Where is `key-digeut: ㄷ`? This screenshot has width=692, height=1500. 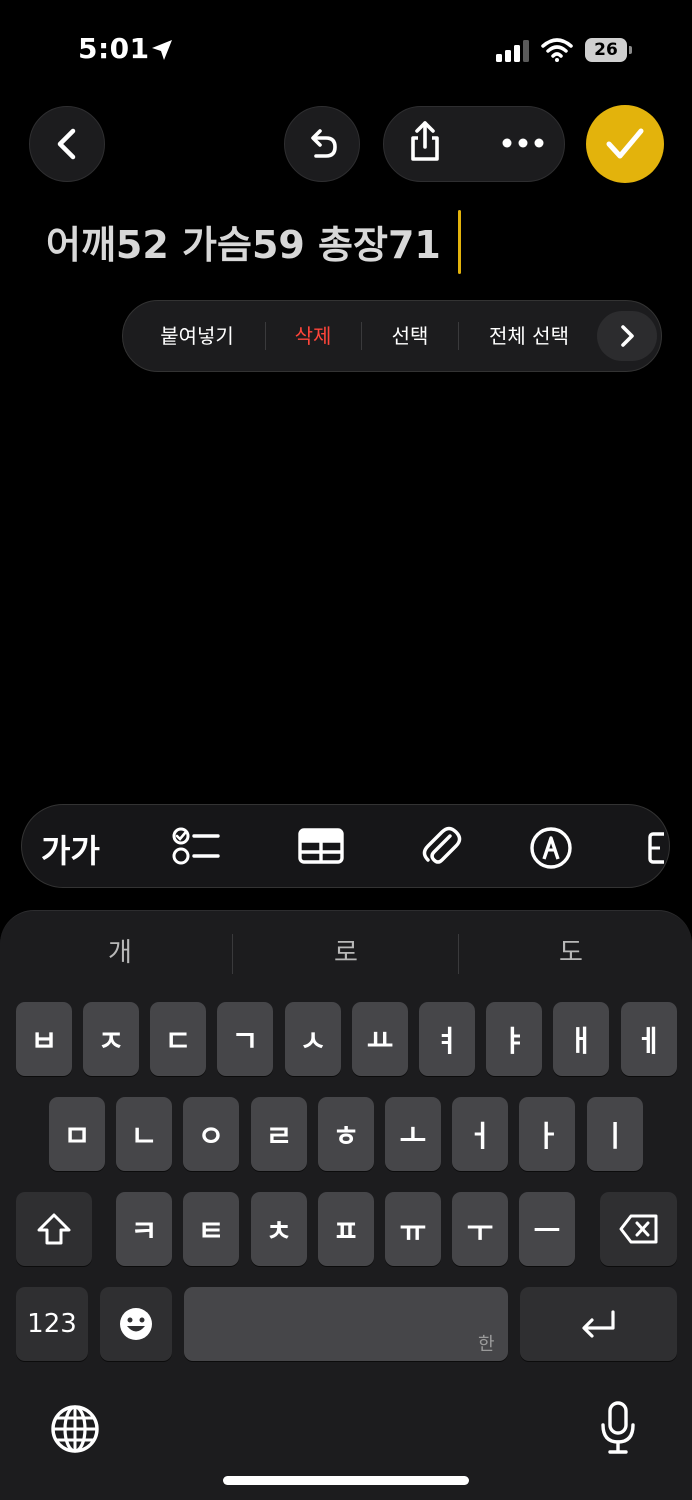
key-digeut: ㄷ is located at coordinates (178, 1039).